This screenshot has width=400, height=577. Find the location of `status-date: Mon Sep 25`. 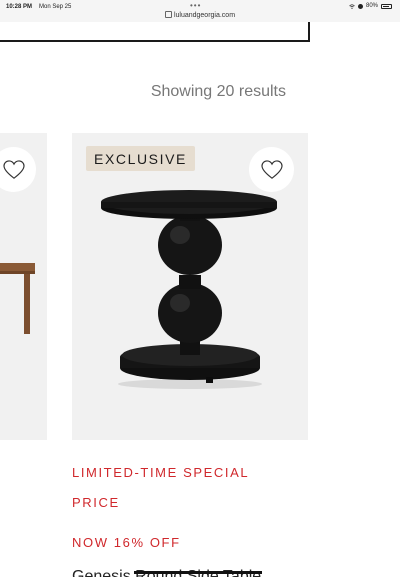

status-date: Mon Sep 25 is located at coordinates (55, 7).